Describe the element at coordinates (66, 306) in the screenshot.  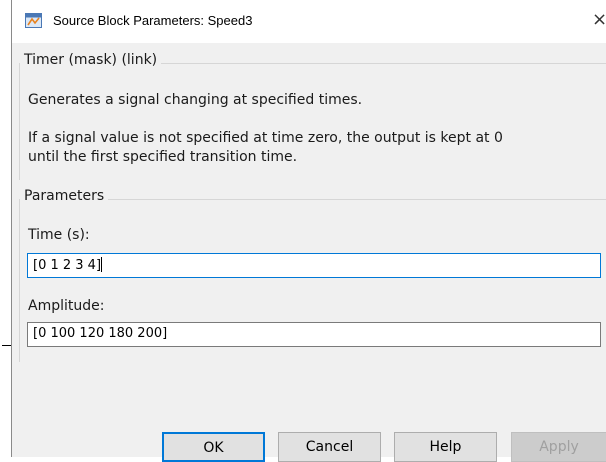
I see `amplitude-label: Amplitude:` at that location.